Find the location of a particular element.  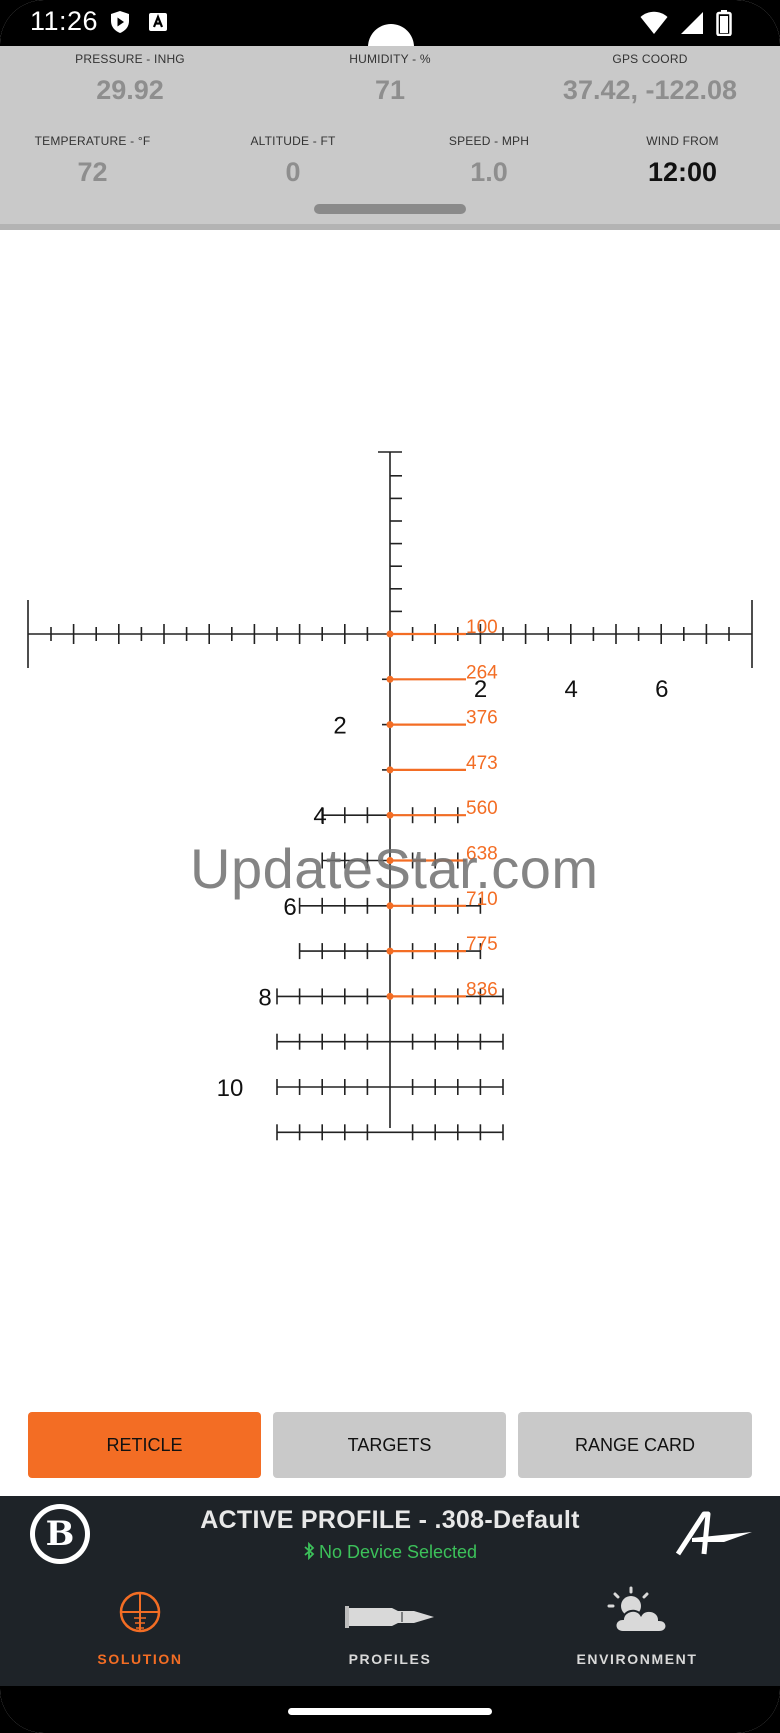

weather-icon is located at coordinates (637, 1609).